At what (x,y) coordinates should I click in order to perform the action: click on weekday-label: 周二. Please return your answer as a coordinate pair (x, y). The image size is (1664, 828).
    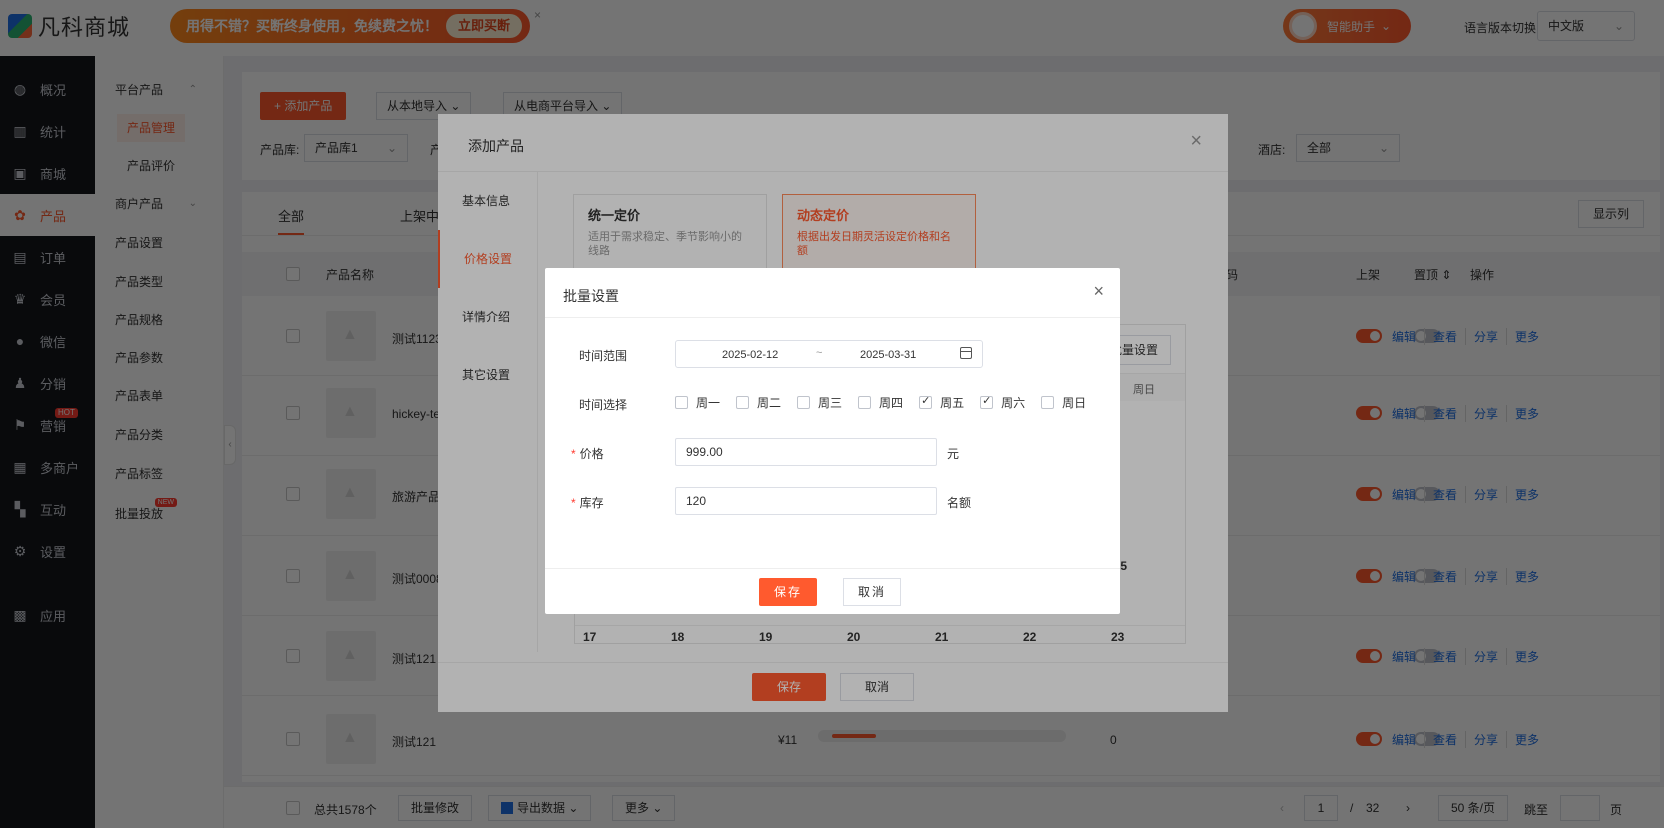
    Looking at the image, I should click on (769, 403).